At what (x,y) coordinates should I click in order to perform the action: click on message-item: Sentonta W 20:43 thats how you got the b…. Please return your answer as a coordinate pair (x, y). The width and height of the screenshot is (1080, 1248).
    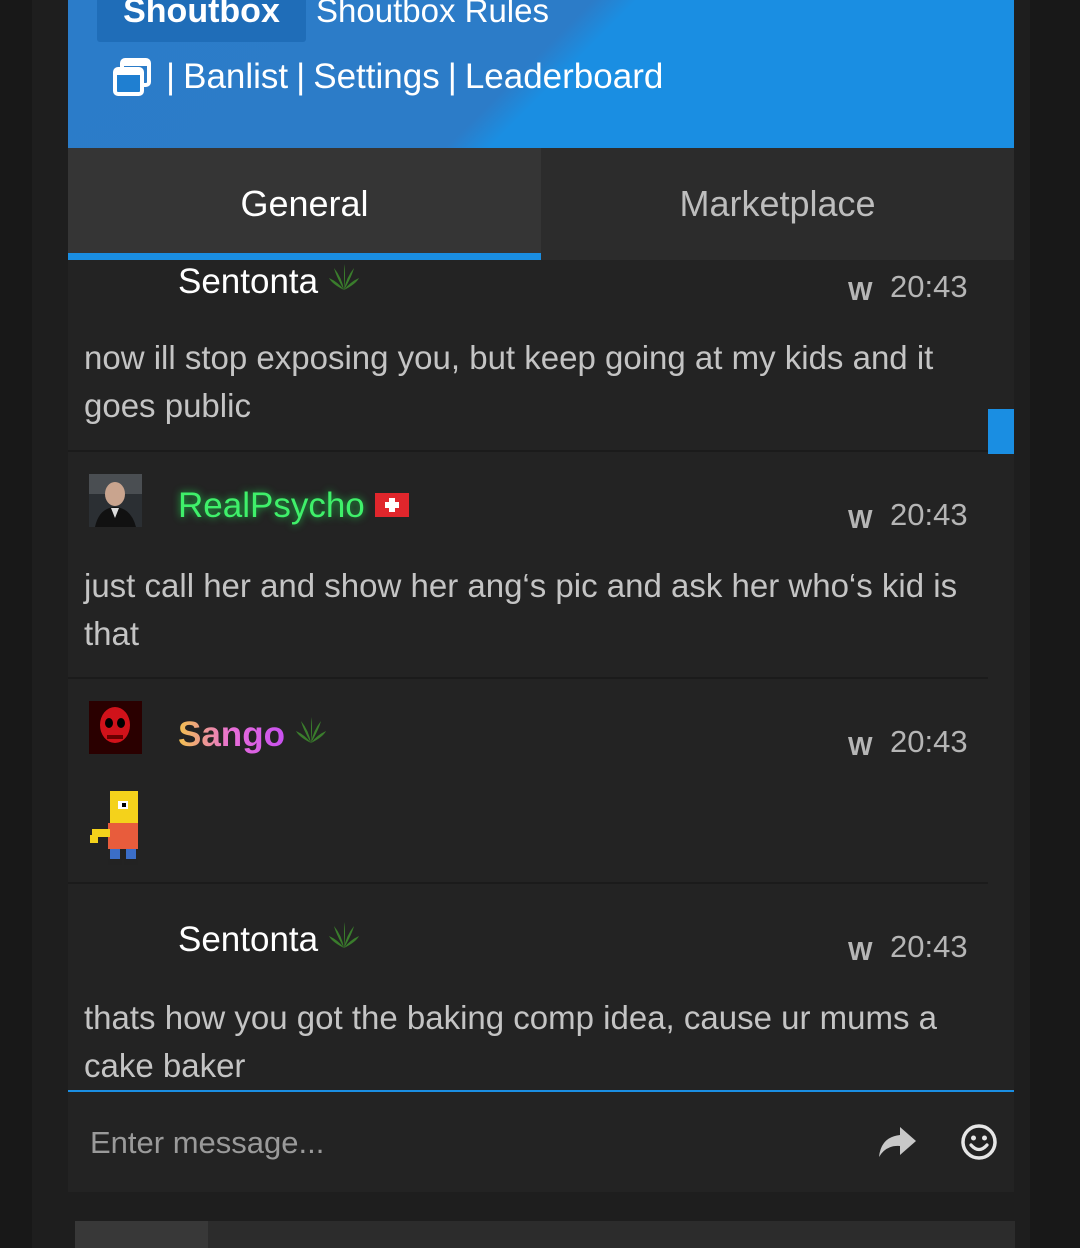
    Looking at the image, I should click on (528, 987).